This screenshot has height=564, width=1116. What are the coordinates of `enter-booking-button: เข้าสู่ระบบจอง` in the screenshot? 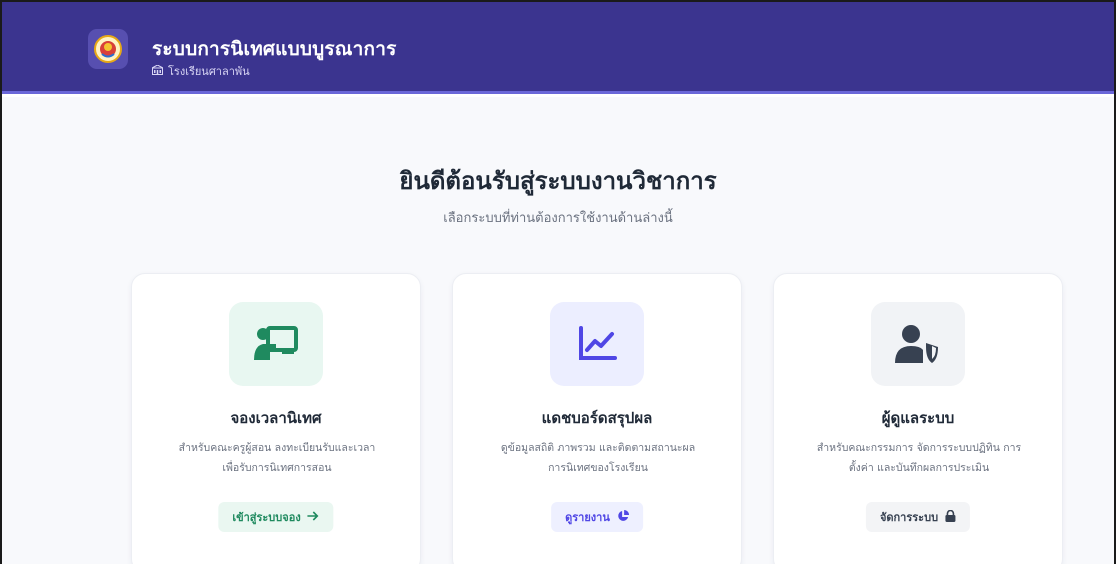 It's located at (276, 517).